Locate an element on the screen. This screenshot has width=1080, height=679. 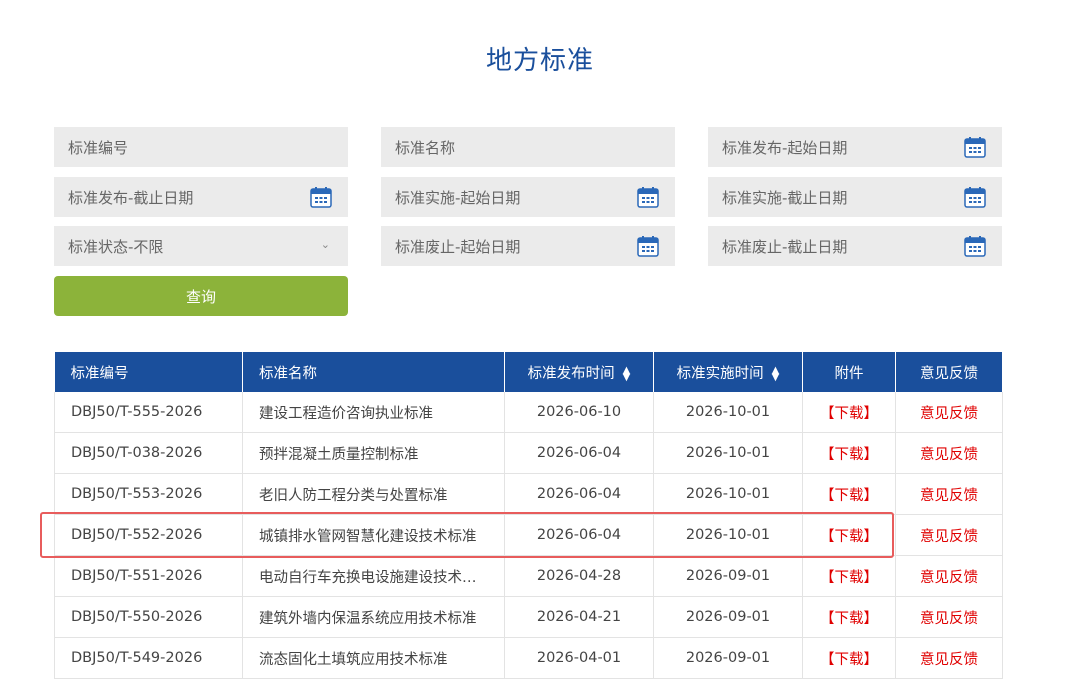
std-name-cell: 建筑外墙内保温系统应用技术标准 is located at coordinates (368, 619).